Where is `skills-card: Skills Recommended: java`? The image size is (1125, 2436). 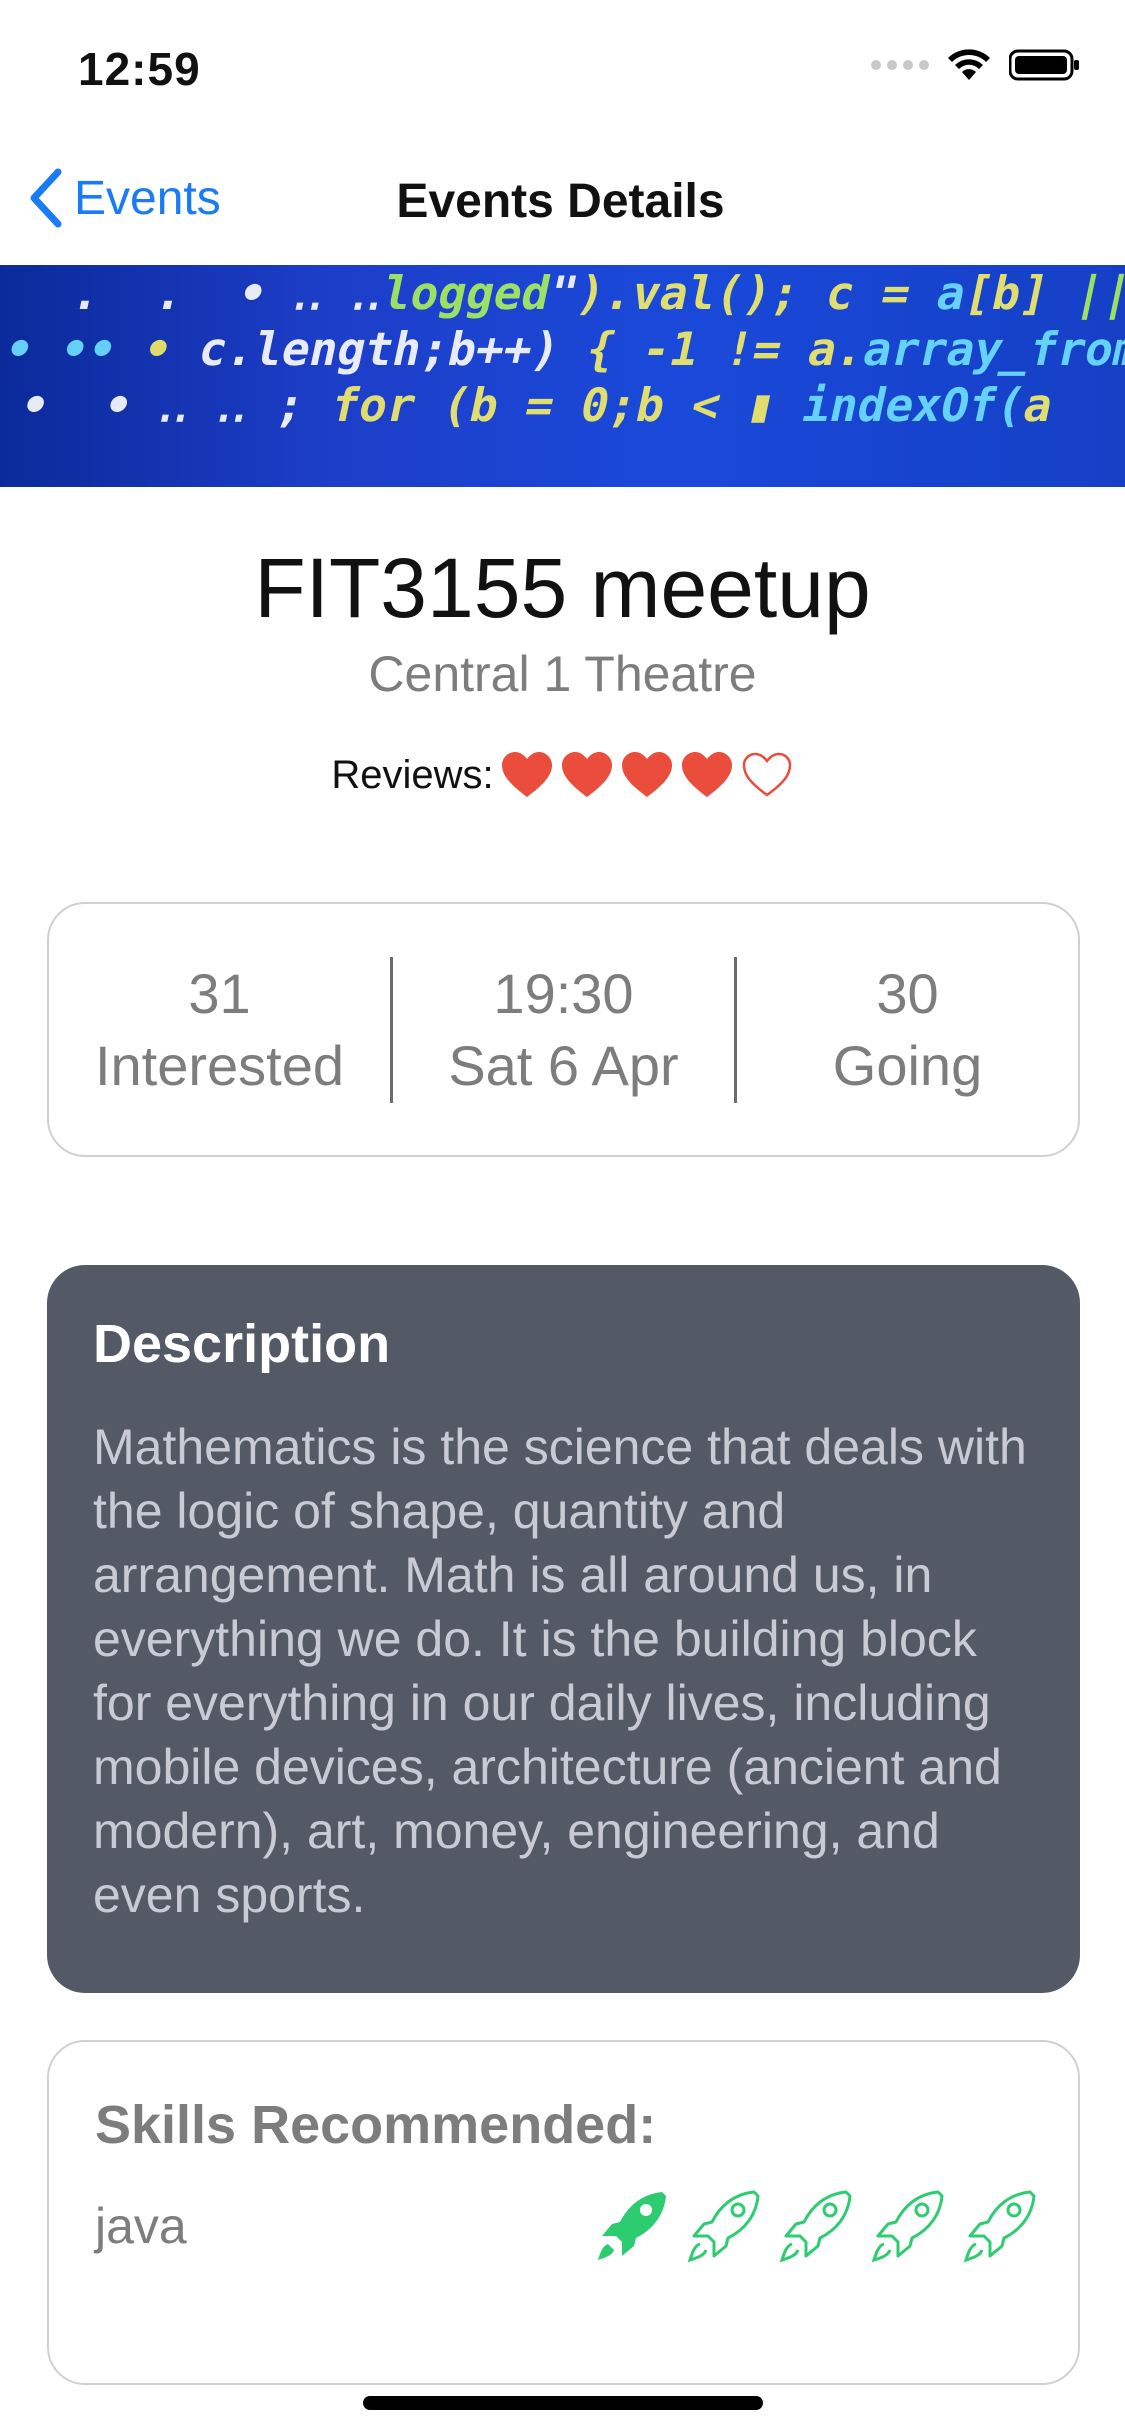
skills-card: Skills Recommended: java is located at coordinates (563, 2212).